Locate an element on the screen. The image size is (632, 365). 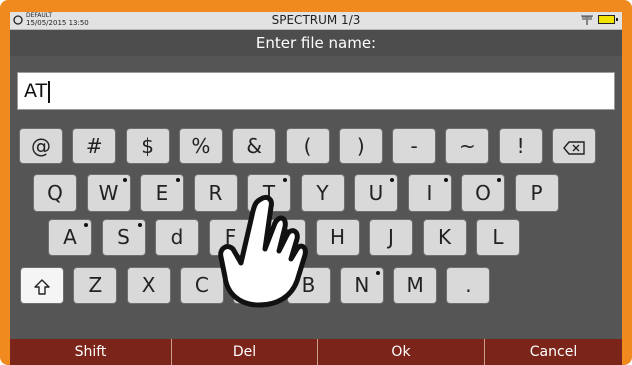
key-dash: - is located at coordinates (414, 146).